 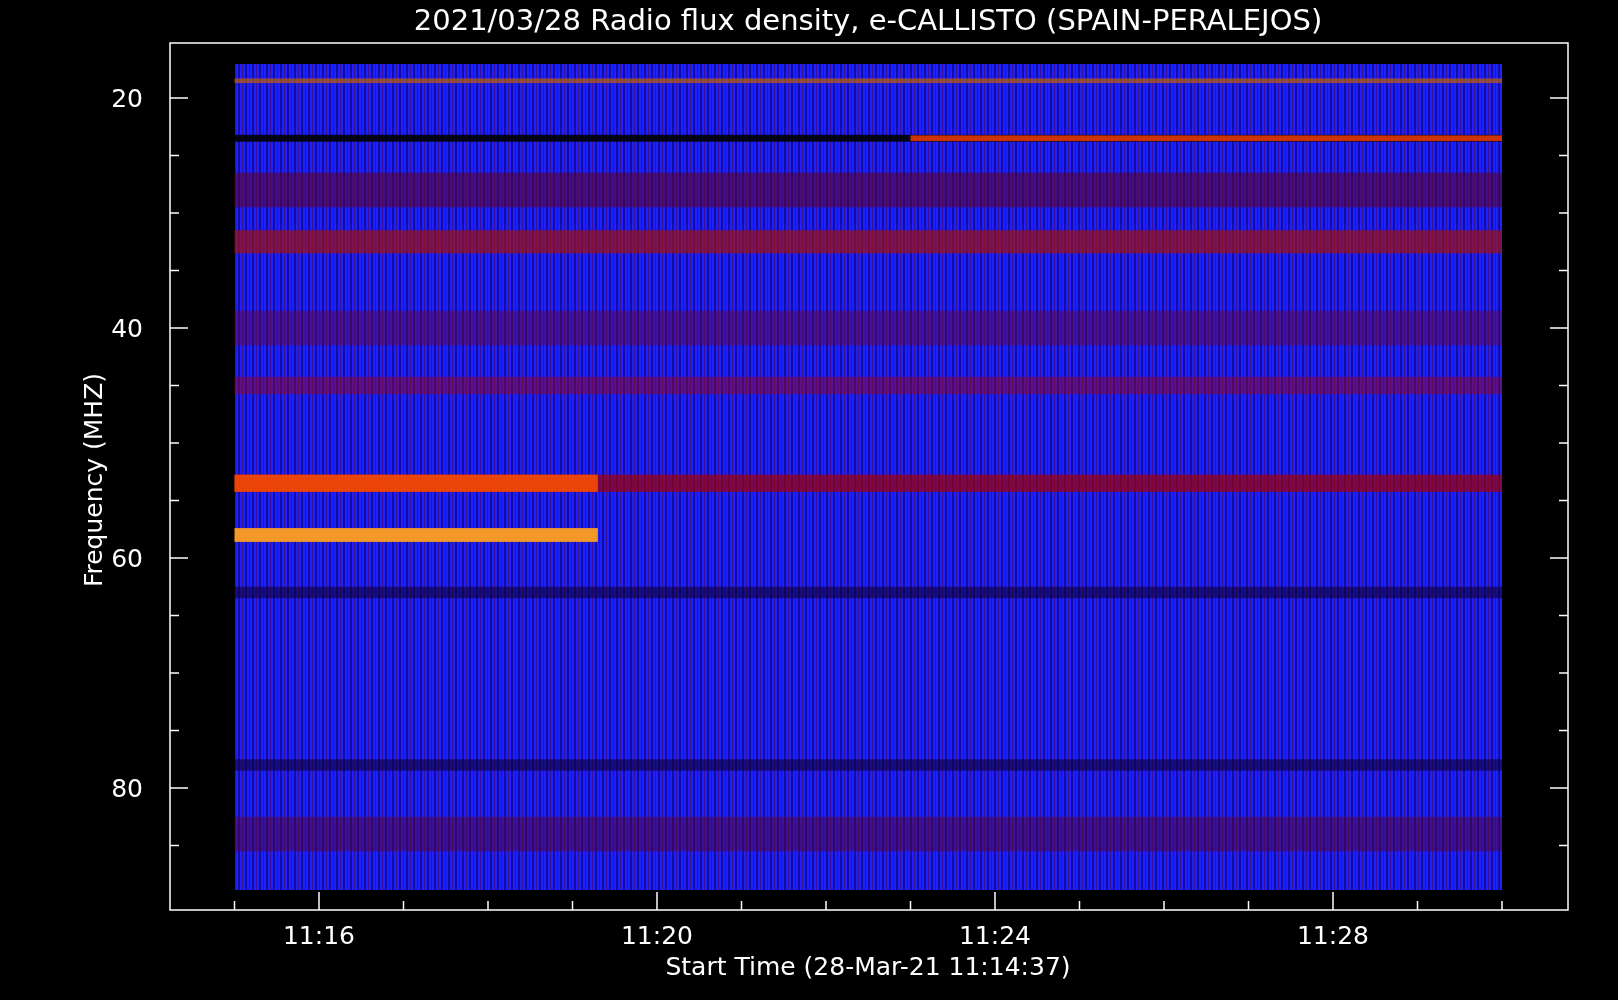 What do you see at coordinates (868, 20) in the screenshot?
I see `chart-title: 2021/03/28 Radio flux density, e-CALLISTO (SPAIN-PERALEJOS)` at bounding box center [868, 20].